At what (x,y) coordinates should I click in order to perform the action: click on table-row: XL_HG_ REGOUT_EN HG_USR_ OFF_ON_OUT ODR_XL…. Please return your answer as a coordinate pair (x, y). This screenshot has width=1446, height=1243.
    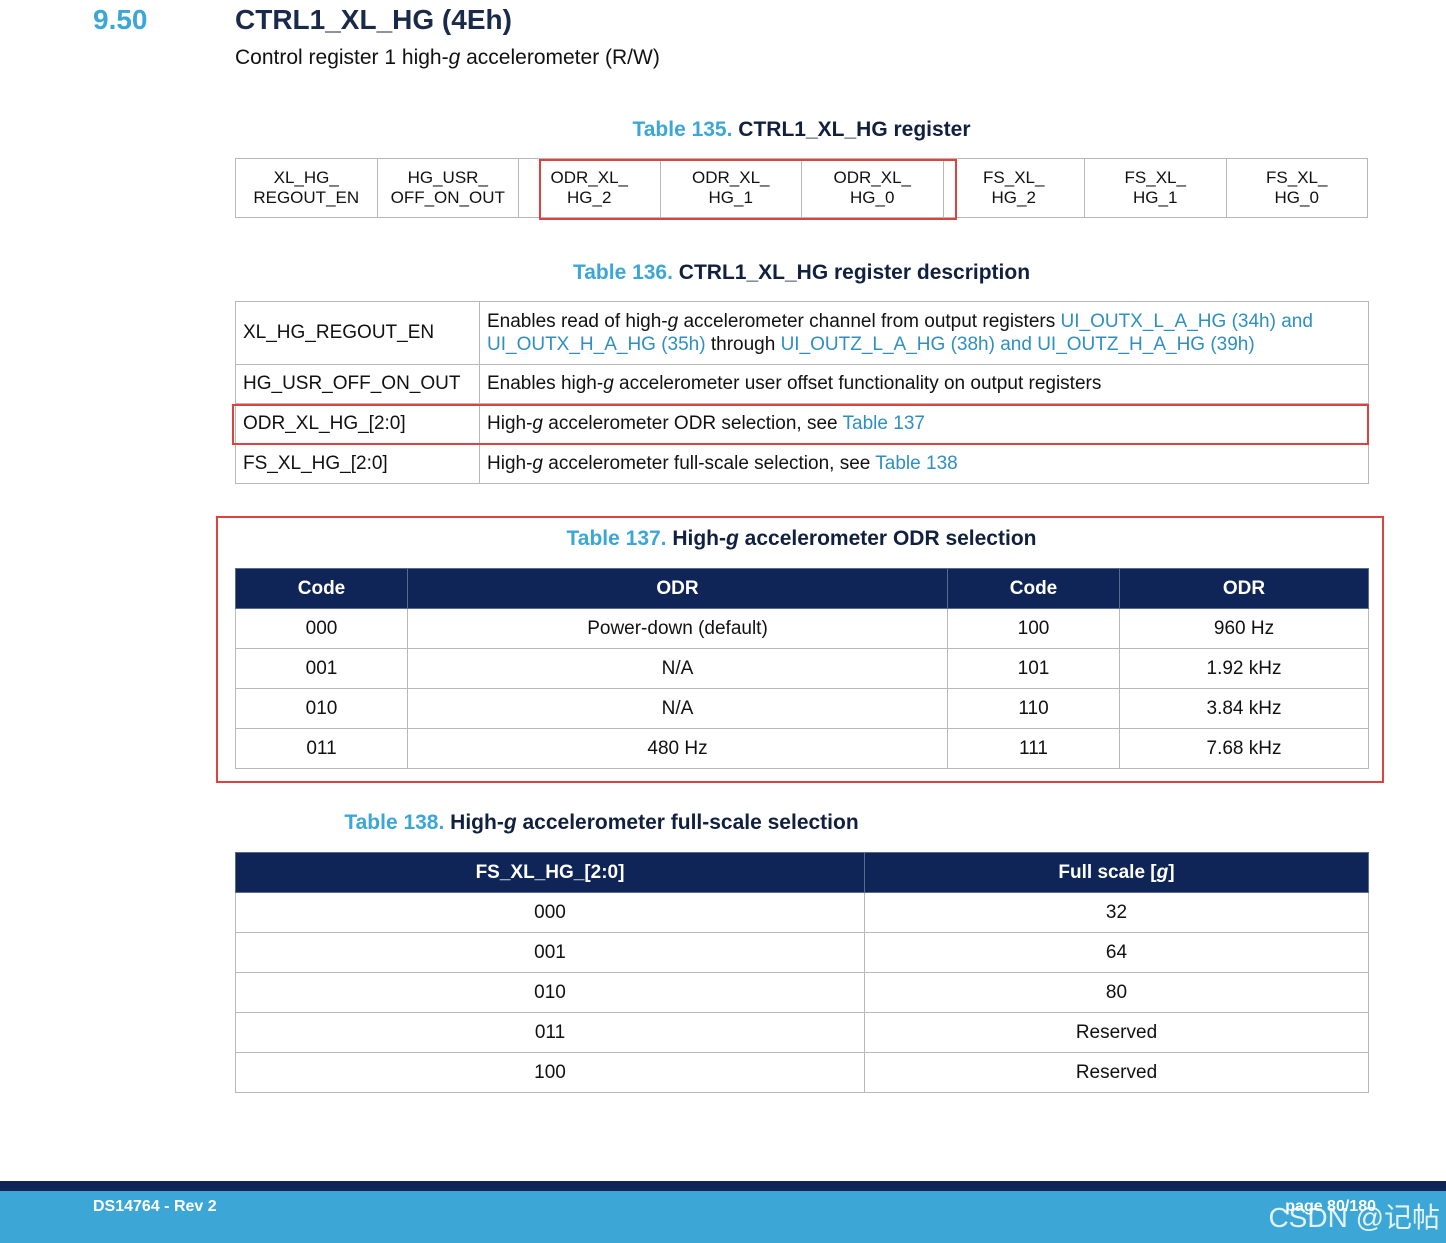
    Looking at the image, I should click on (801, 188).